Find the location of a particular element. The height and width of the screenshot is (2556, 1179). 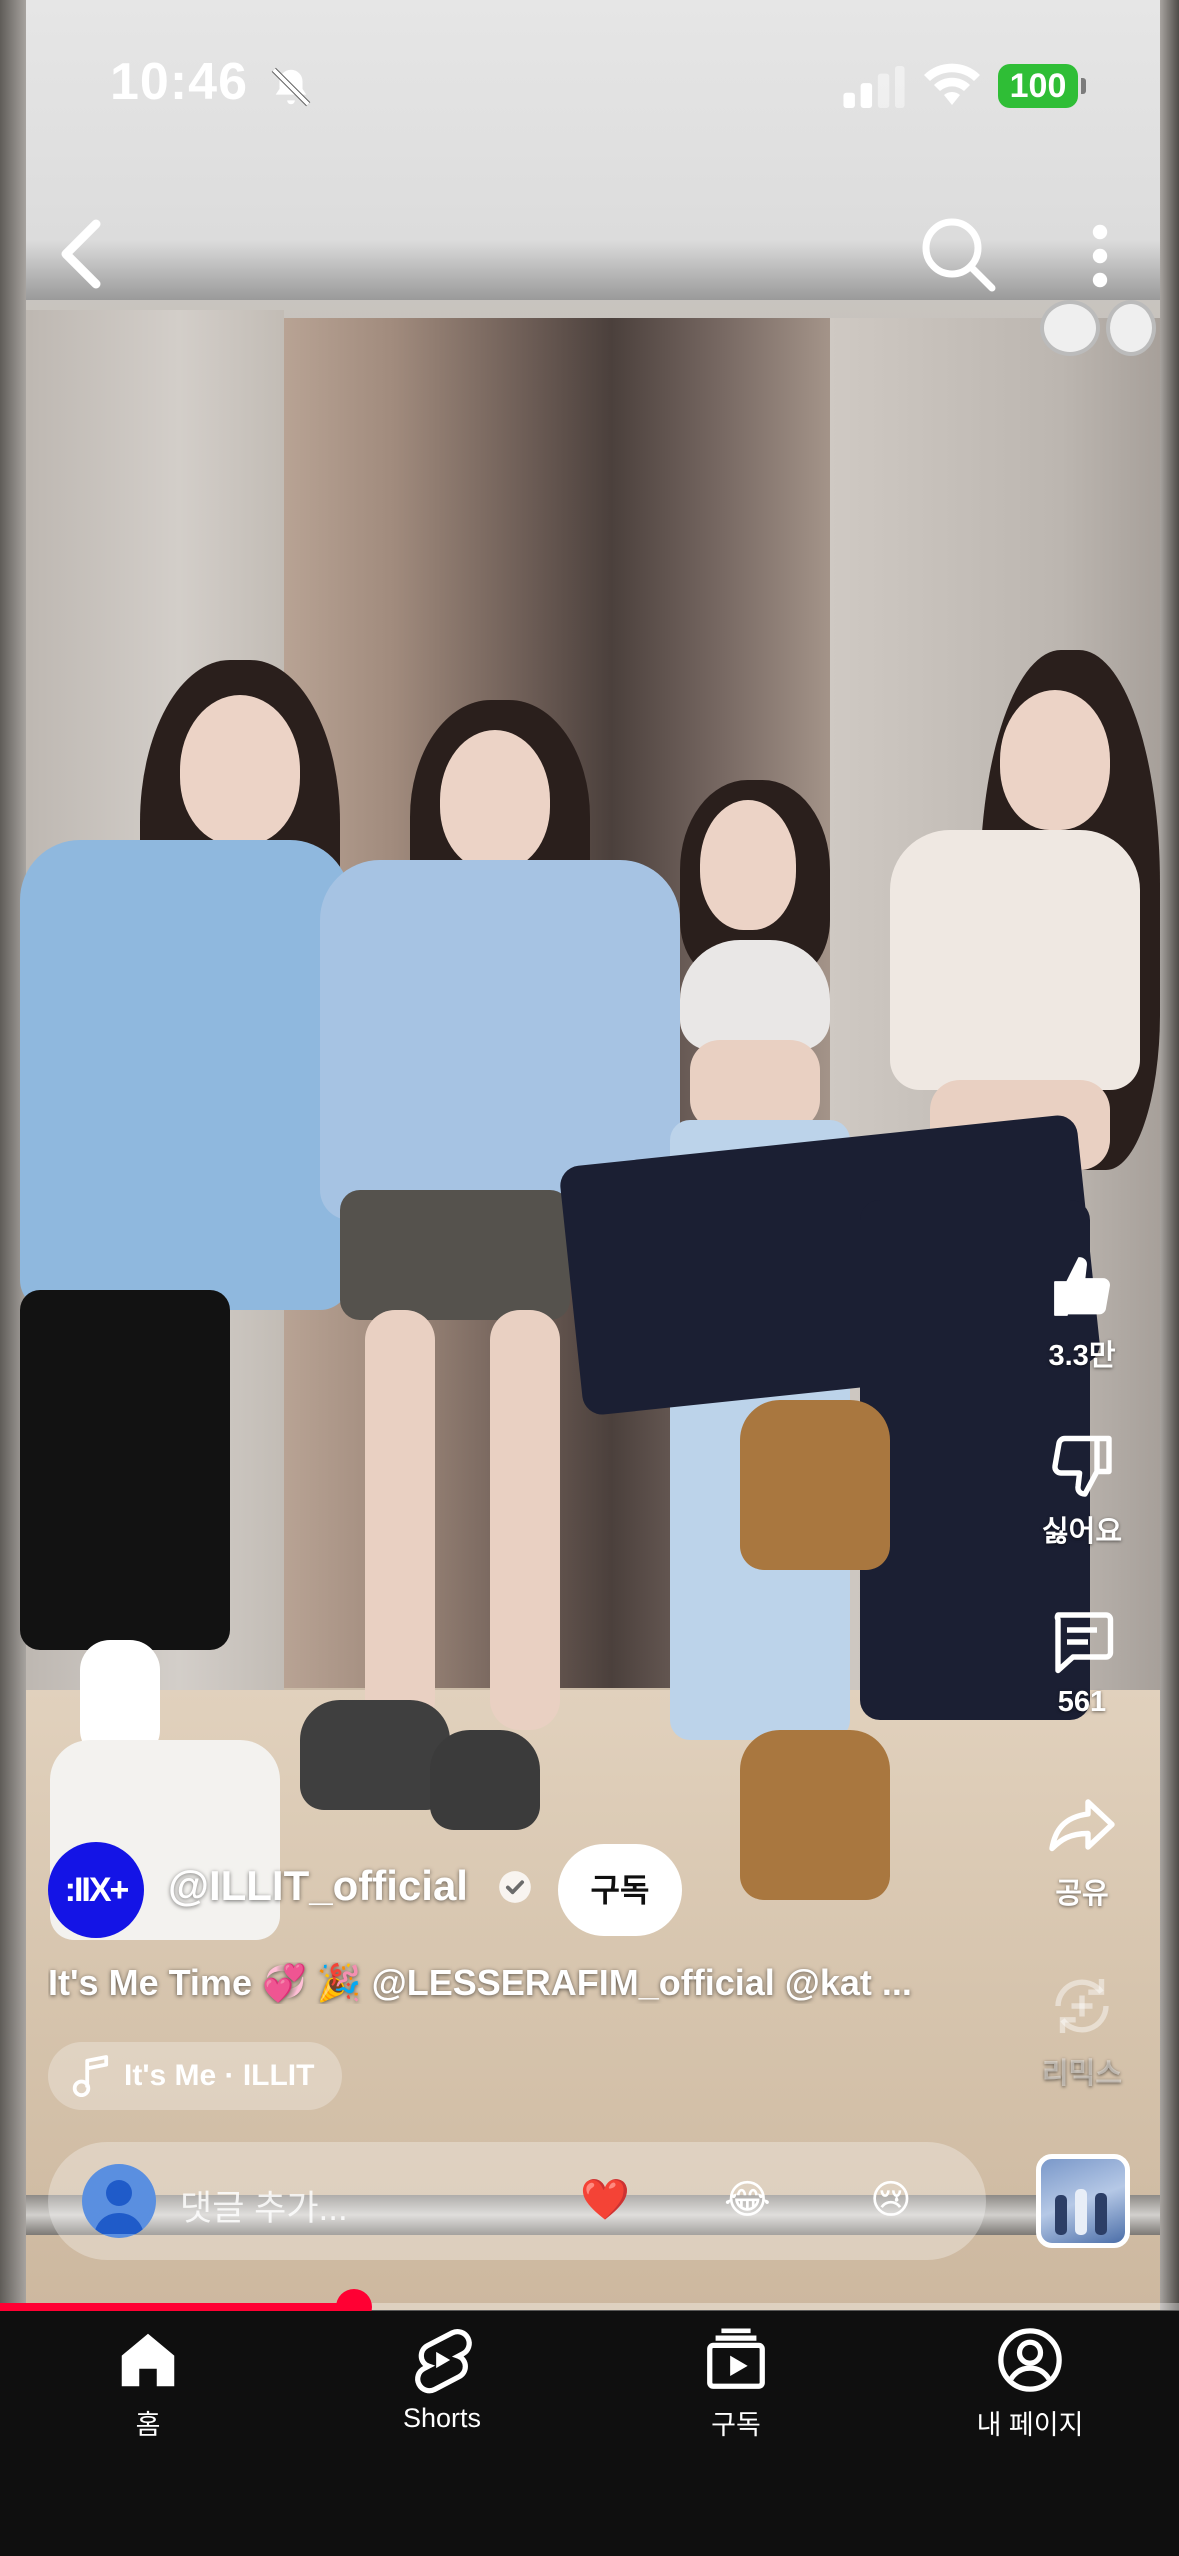

status-time: 10:46 is located at coordinates (179, 82).